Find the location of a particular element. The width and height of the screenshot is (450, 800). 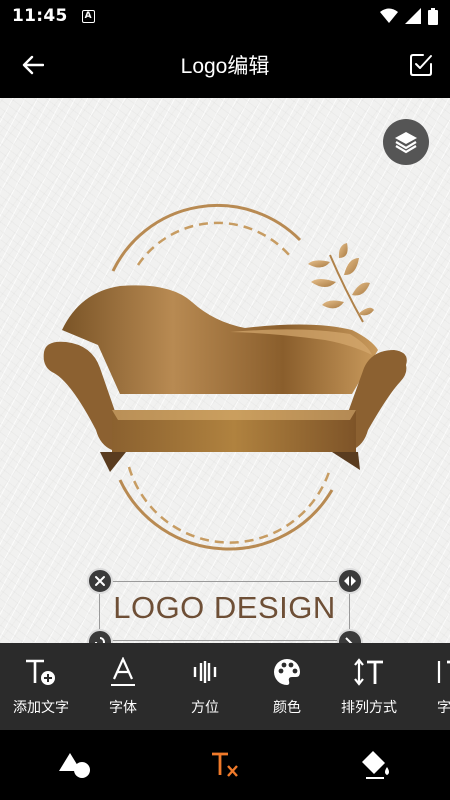

resize-icon is located at coordinates (349, 640).